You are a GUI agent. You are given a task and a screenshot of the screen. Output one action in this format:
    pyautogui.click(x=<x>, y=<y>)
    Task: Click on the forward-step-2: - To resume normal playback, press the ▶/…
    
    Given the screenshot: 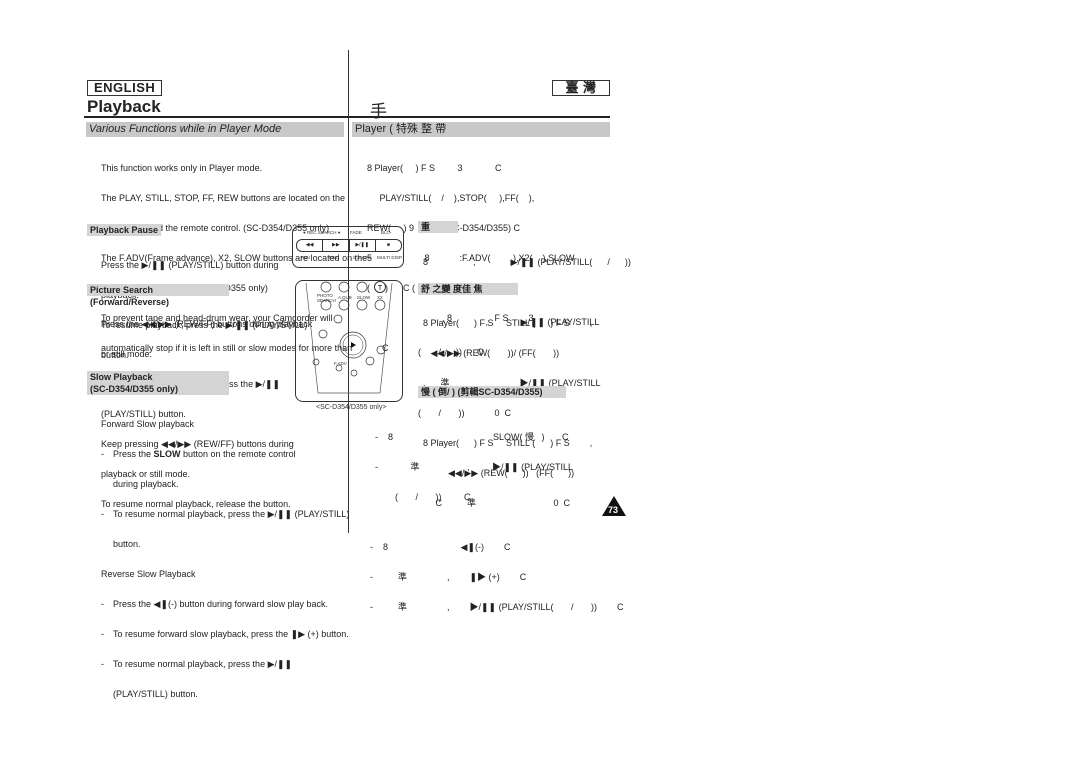 What is the action you would take?
    pyautogui.click(x=225, y=514)
    